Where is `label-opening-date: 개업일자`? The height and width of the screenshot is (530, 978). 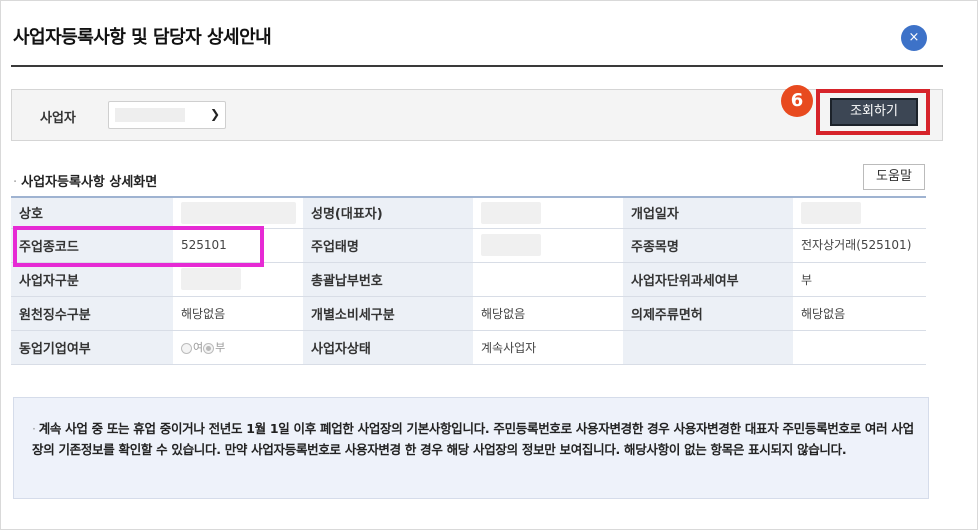
label-opening-date: 개업일자 is located at coordinates (708, 212).